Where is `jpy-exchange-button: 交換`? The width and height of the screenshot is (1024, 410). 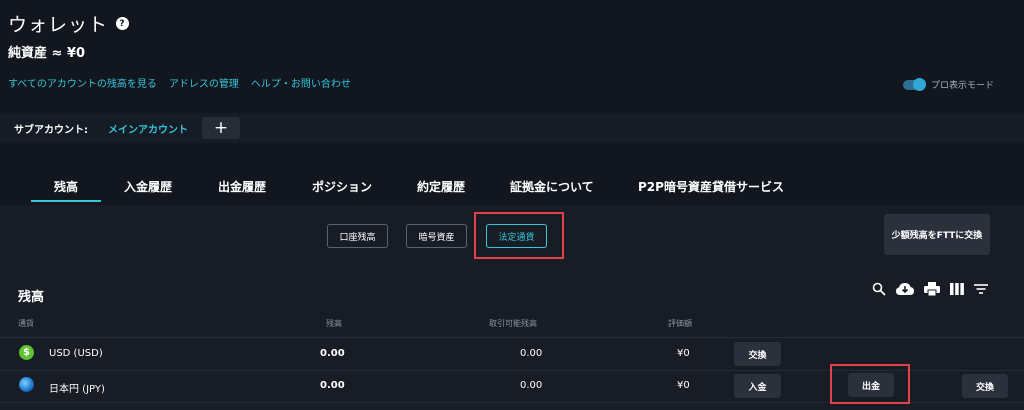 jpy-exchange-button: 交換 is located at coordinates (985, 386).